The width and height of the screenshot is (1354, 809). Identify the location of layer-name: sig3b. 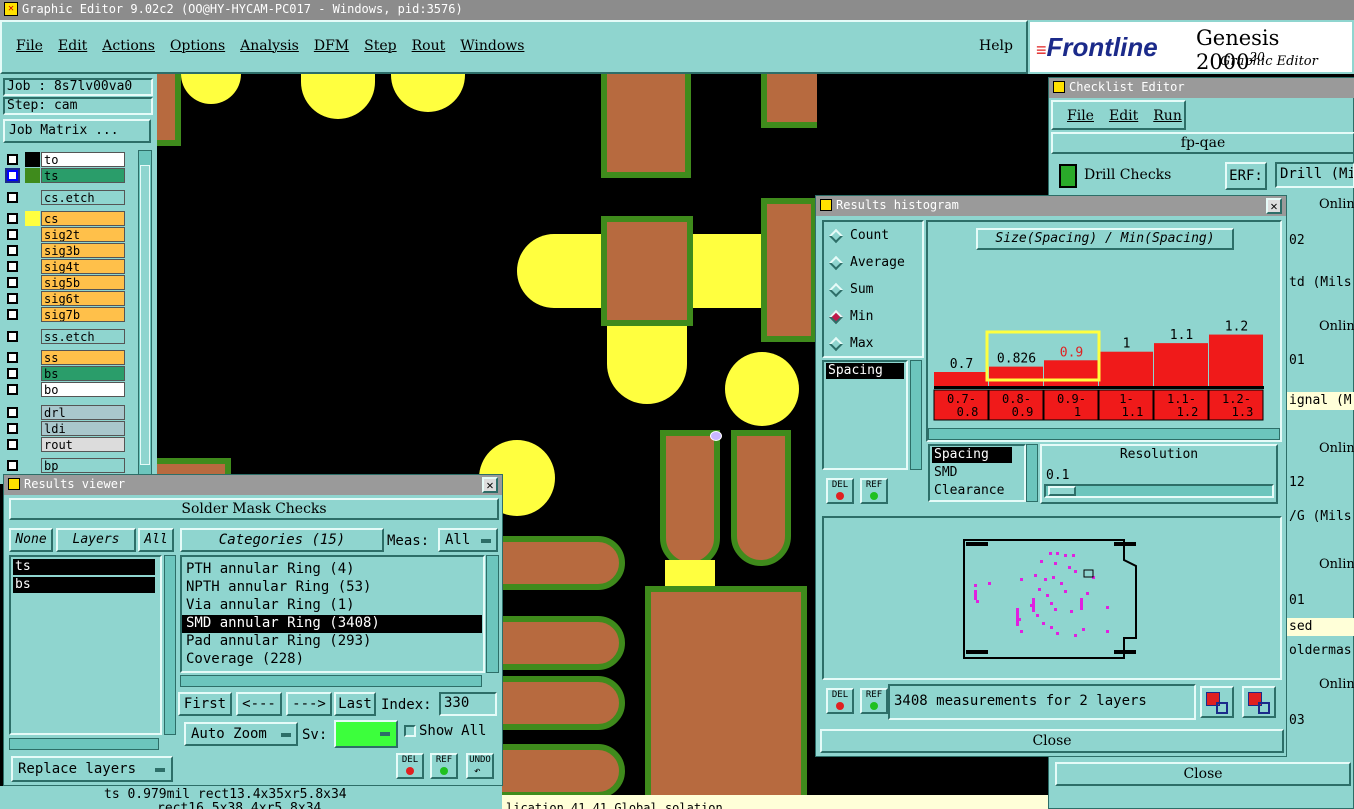
(83, 250).